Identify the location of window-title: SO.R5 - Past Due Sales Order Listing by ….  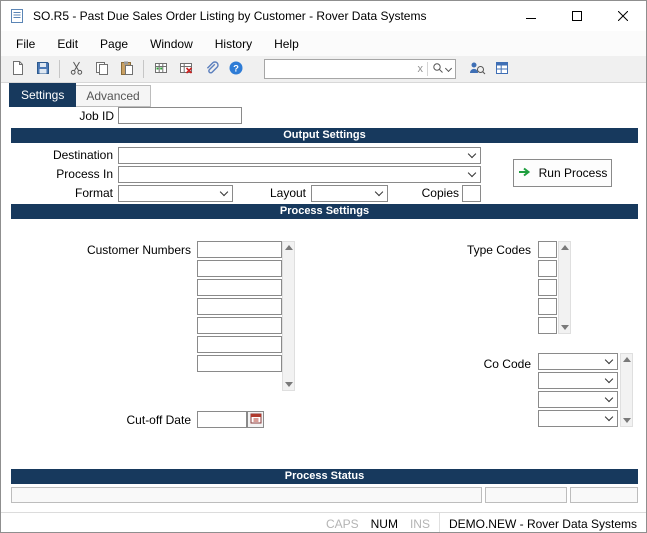
(230, 16).